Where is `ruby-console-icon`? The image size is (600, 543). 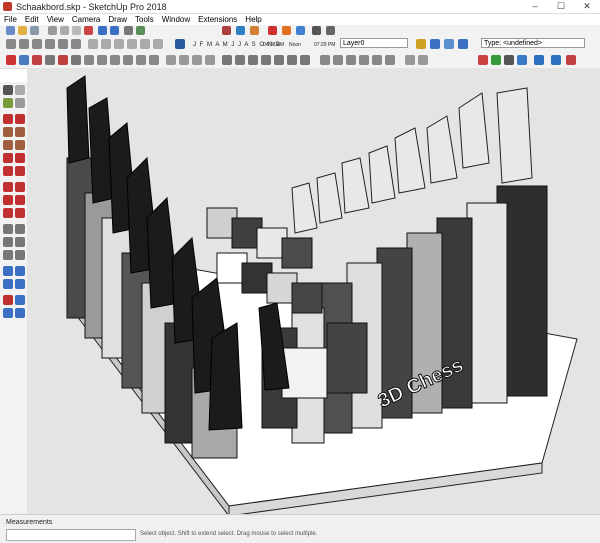
ruby-console-icon is located at coordinates (556, 60).